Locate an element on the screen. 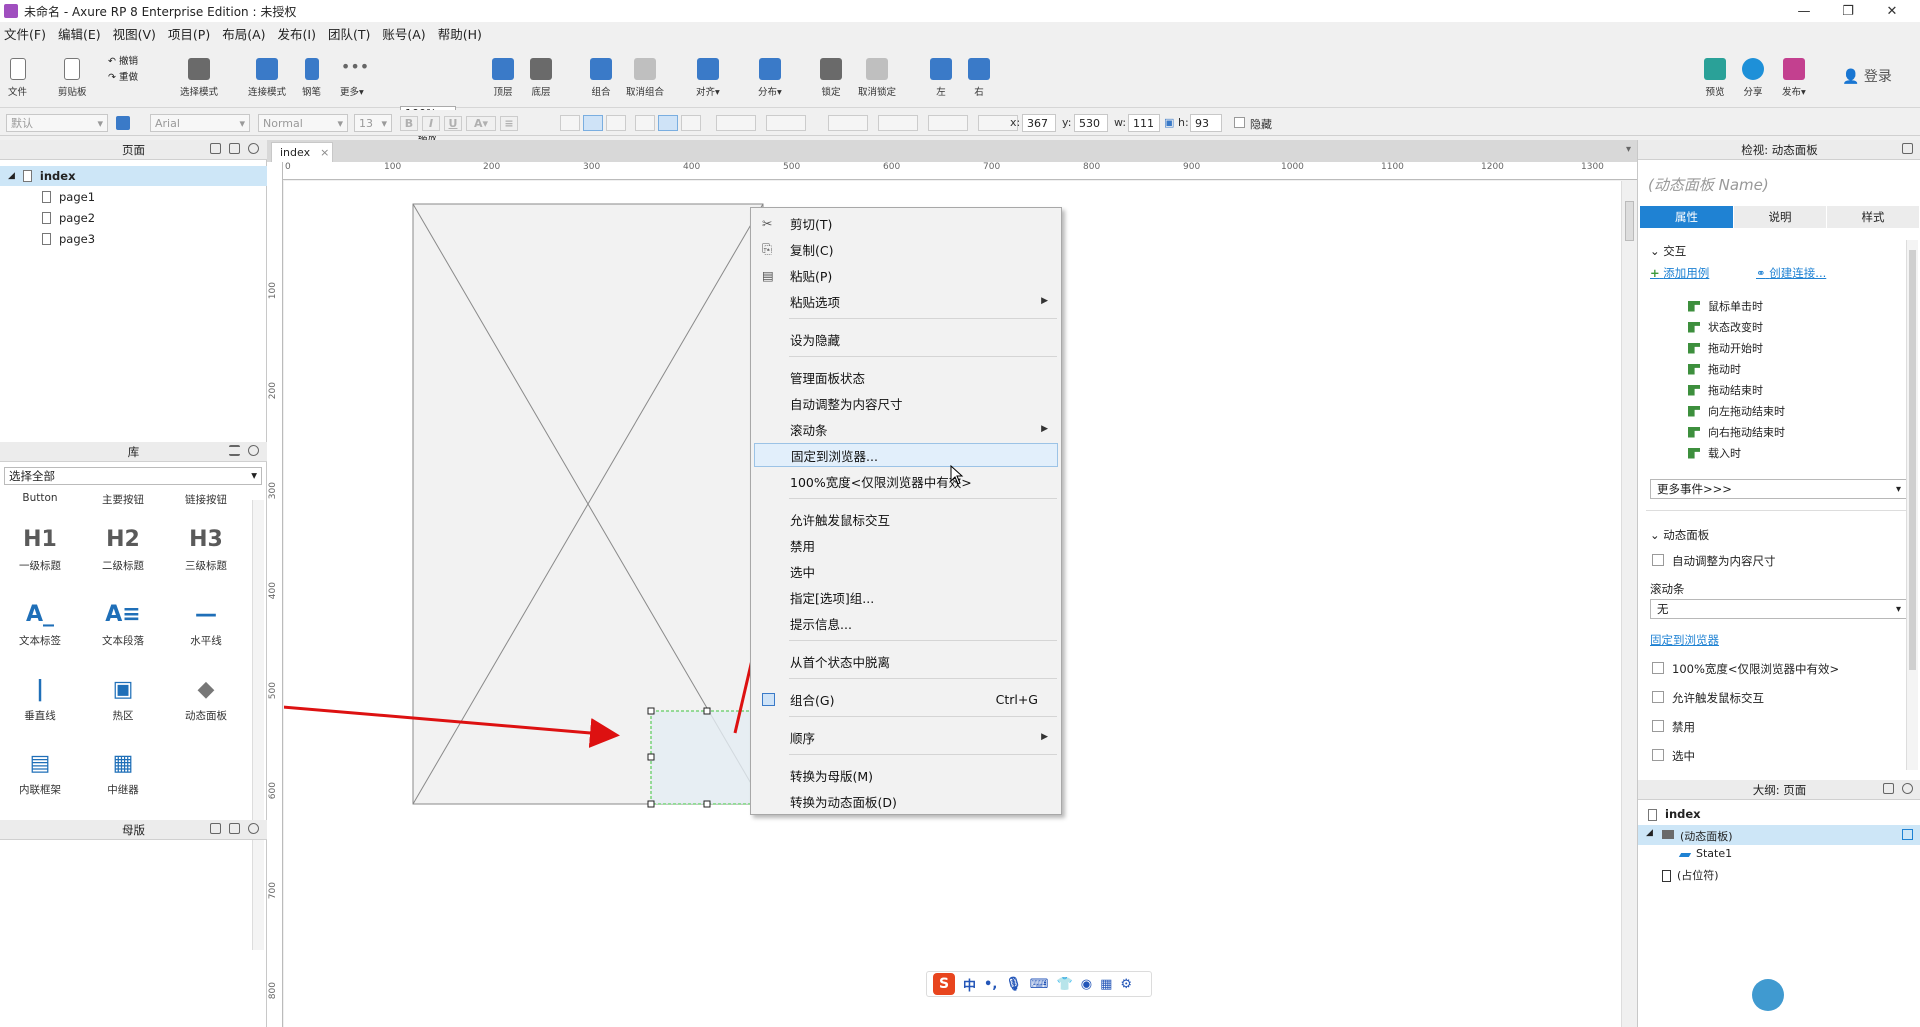 The image size is (1920, 1027). align-right-icon is located at coordinates (616, 123).